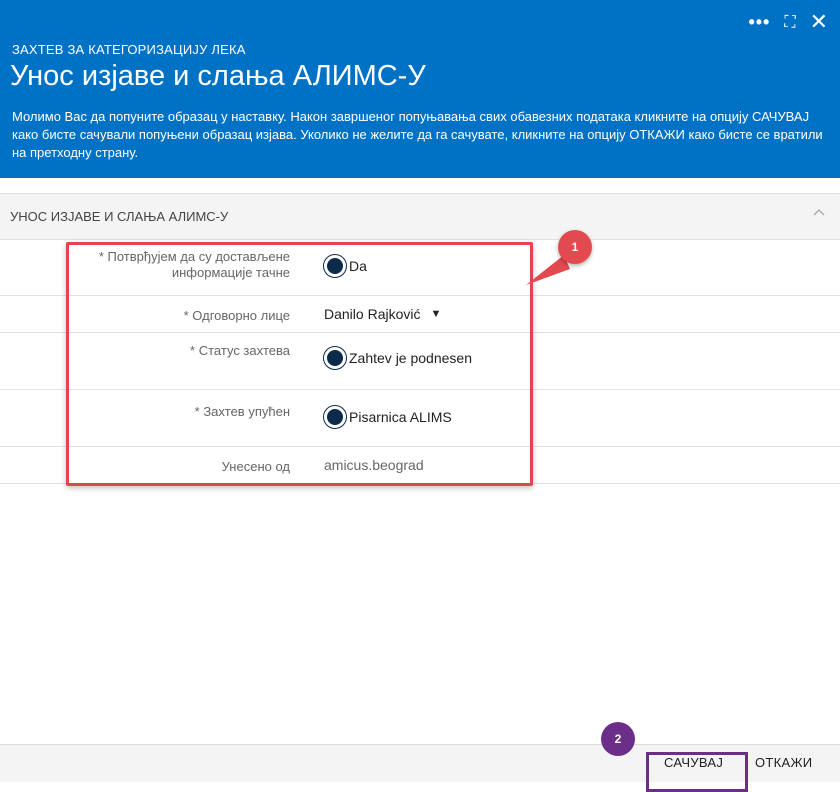 The image size is (840, 792). Describe the element at coordinates (759, 22) in the screenshot. I see `more-options-icon: •••` at that location.